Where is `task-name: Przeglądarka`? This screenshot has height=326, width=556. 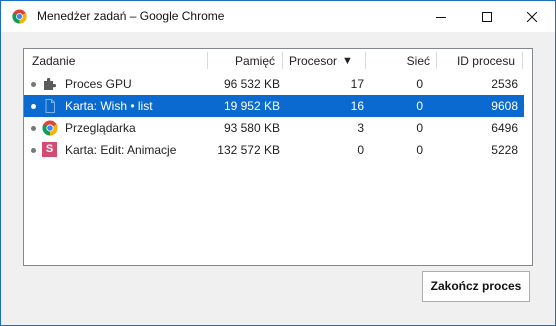 task-name: Przeglądarka is located at coordinates (100, 128).